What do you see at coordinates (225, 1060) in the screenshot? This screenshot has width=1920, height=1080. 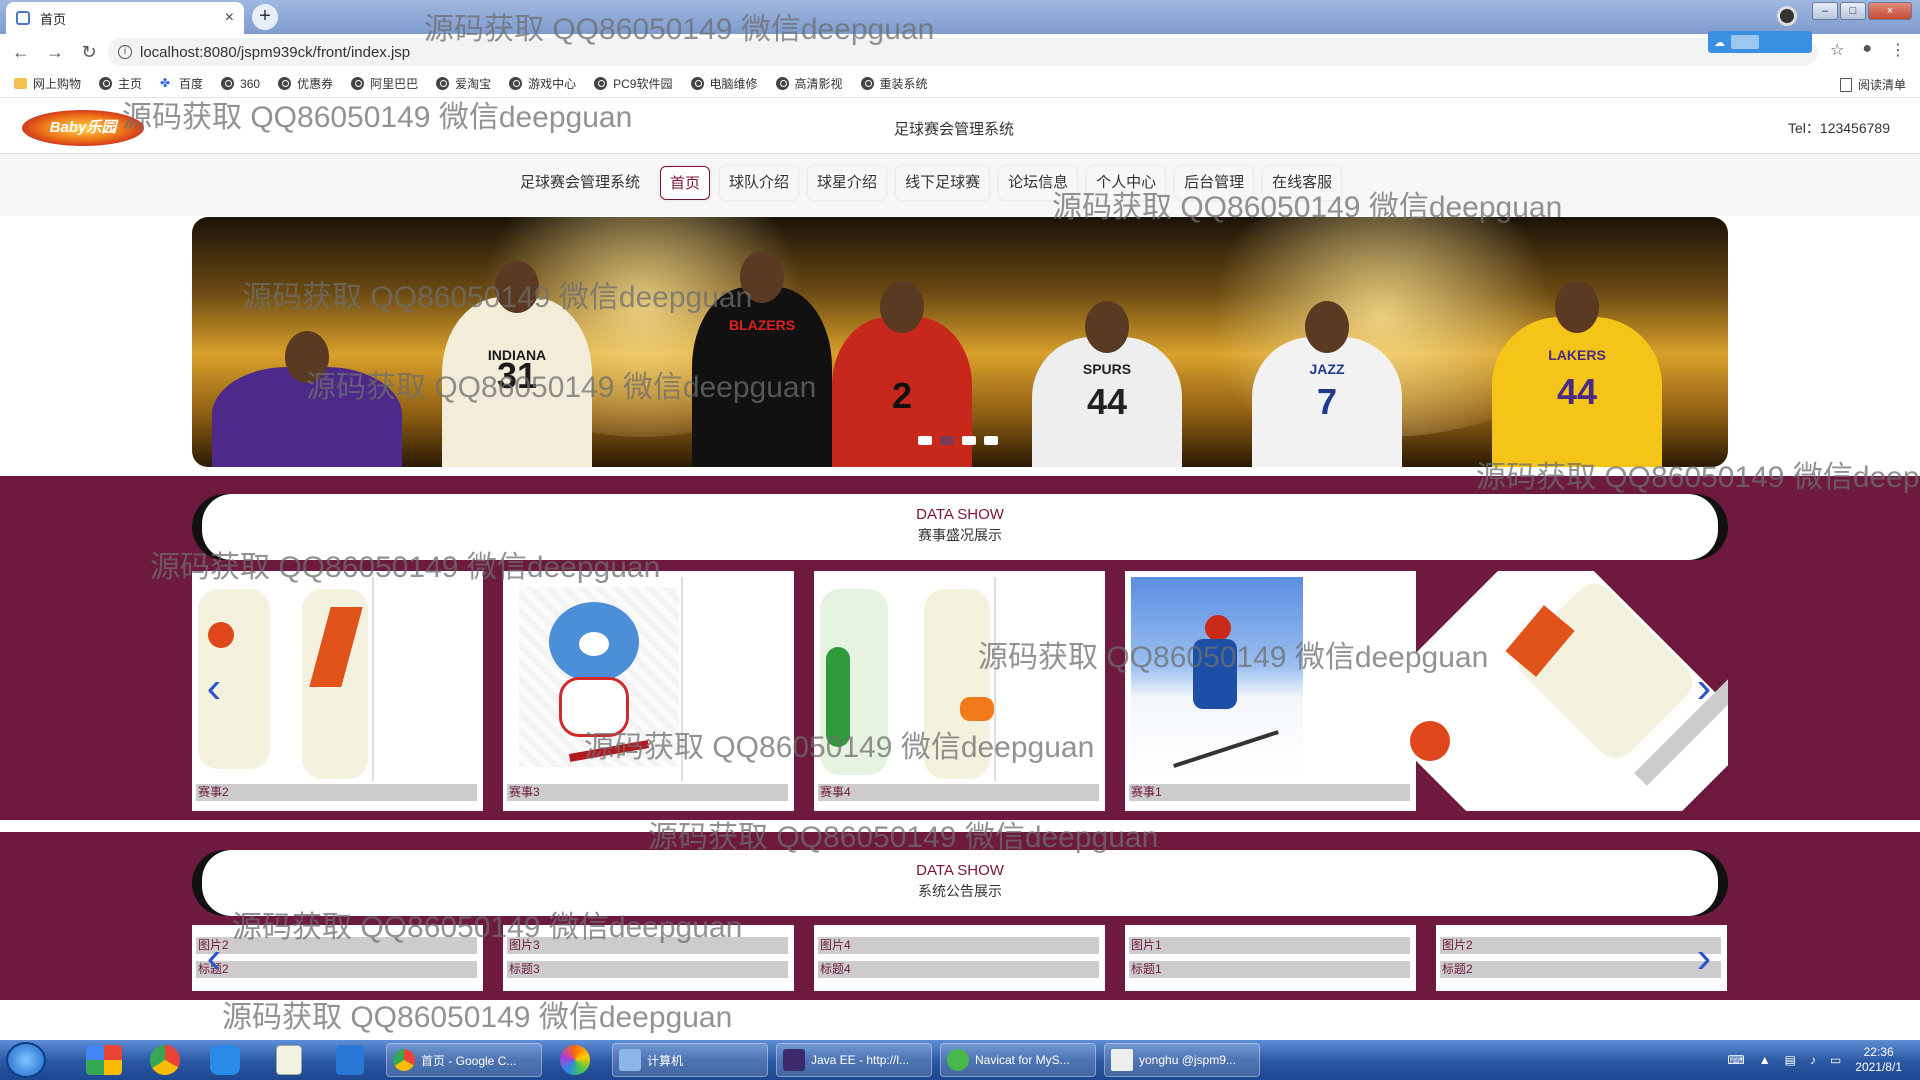 I see `cloud-app-icon` at bounding box center [225, 1060].